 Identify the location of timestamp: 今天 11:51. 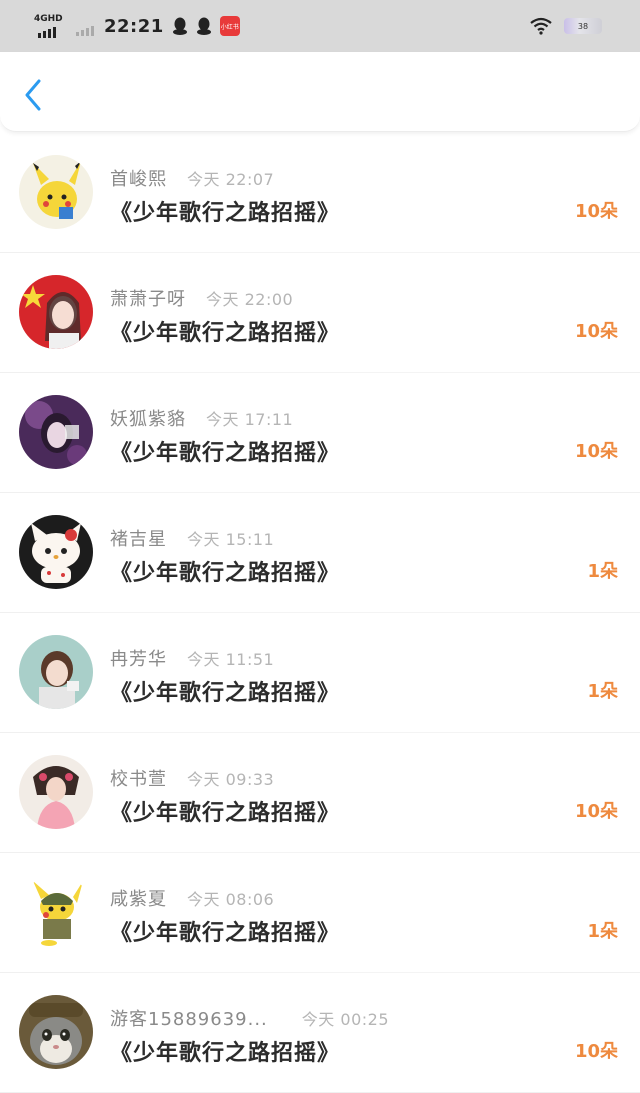
(231, 659).